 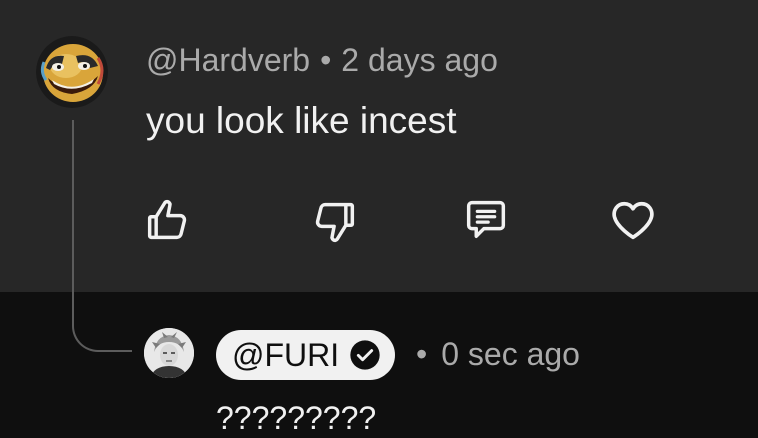 I want to click on heart-button, so click(x=633, y=220).